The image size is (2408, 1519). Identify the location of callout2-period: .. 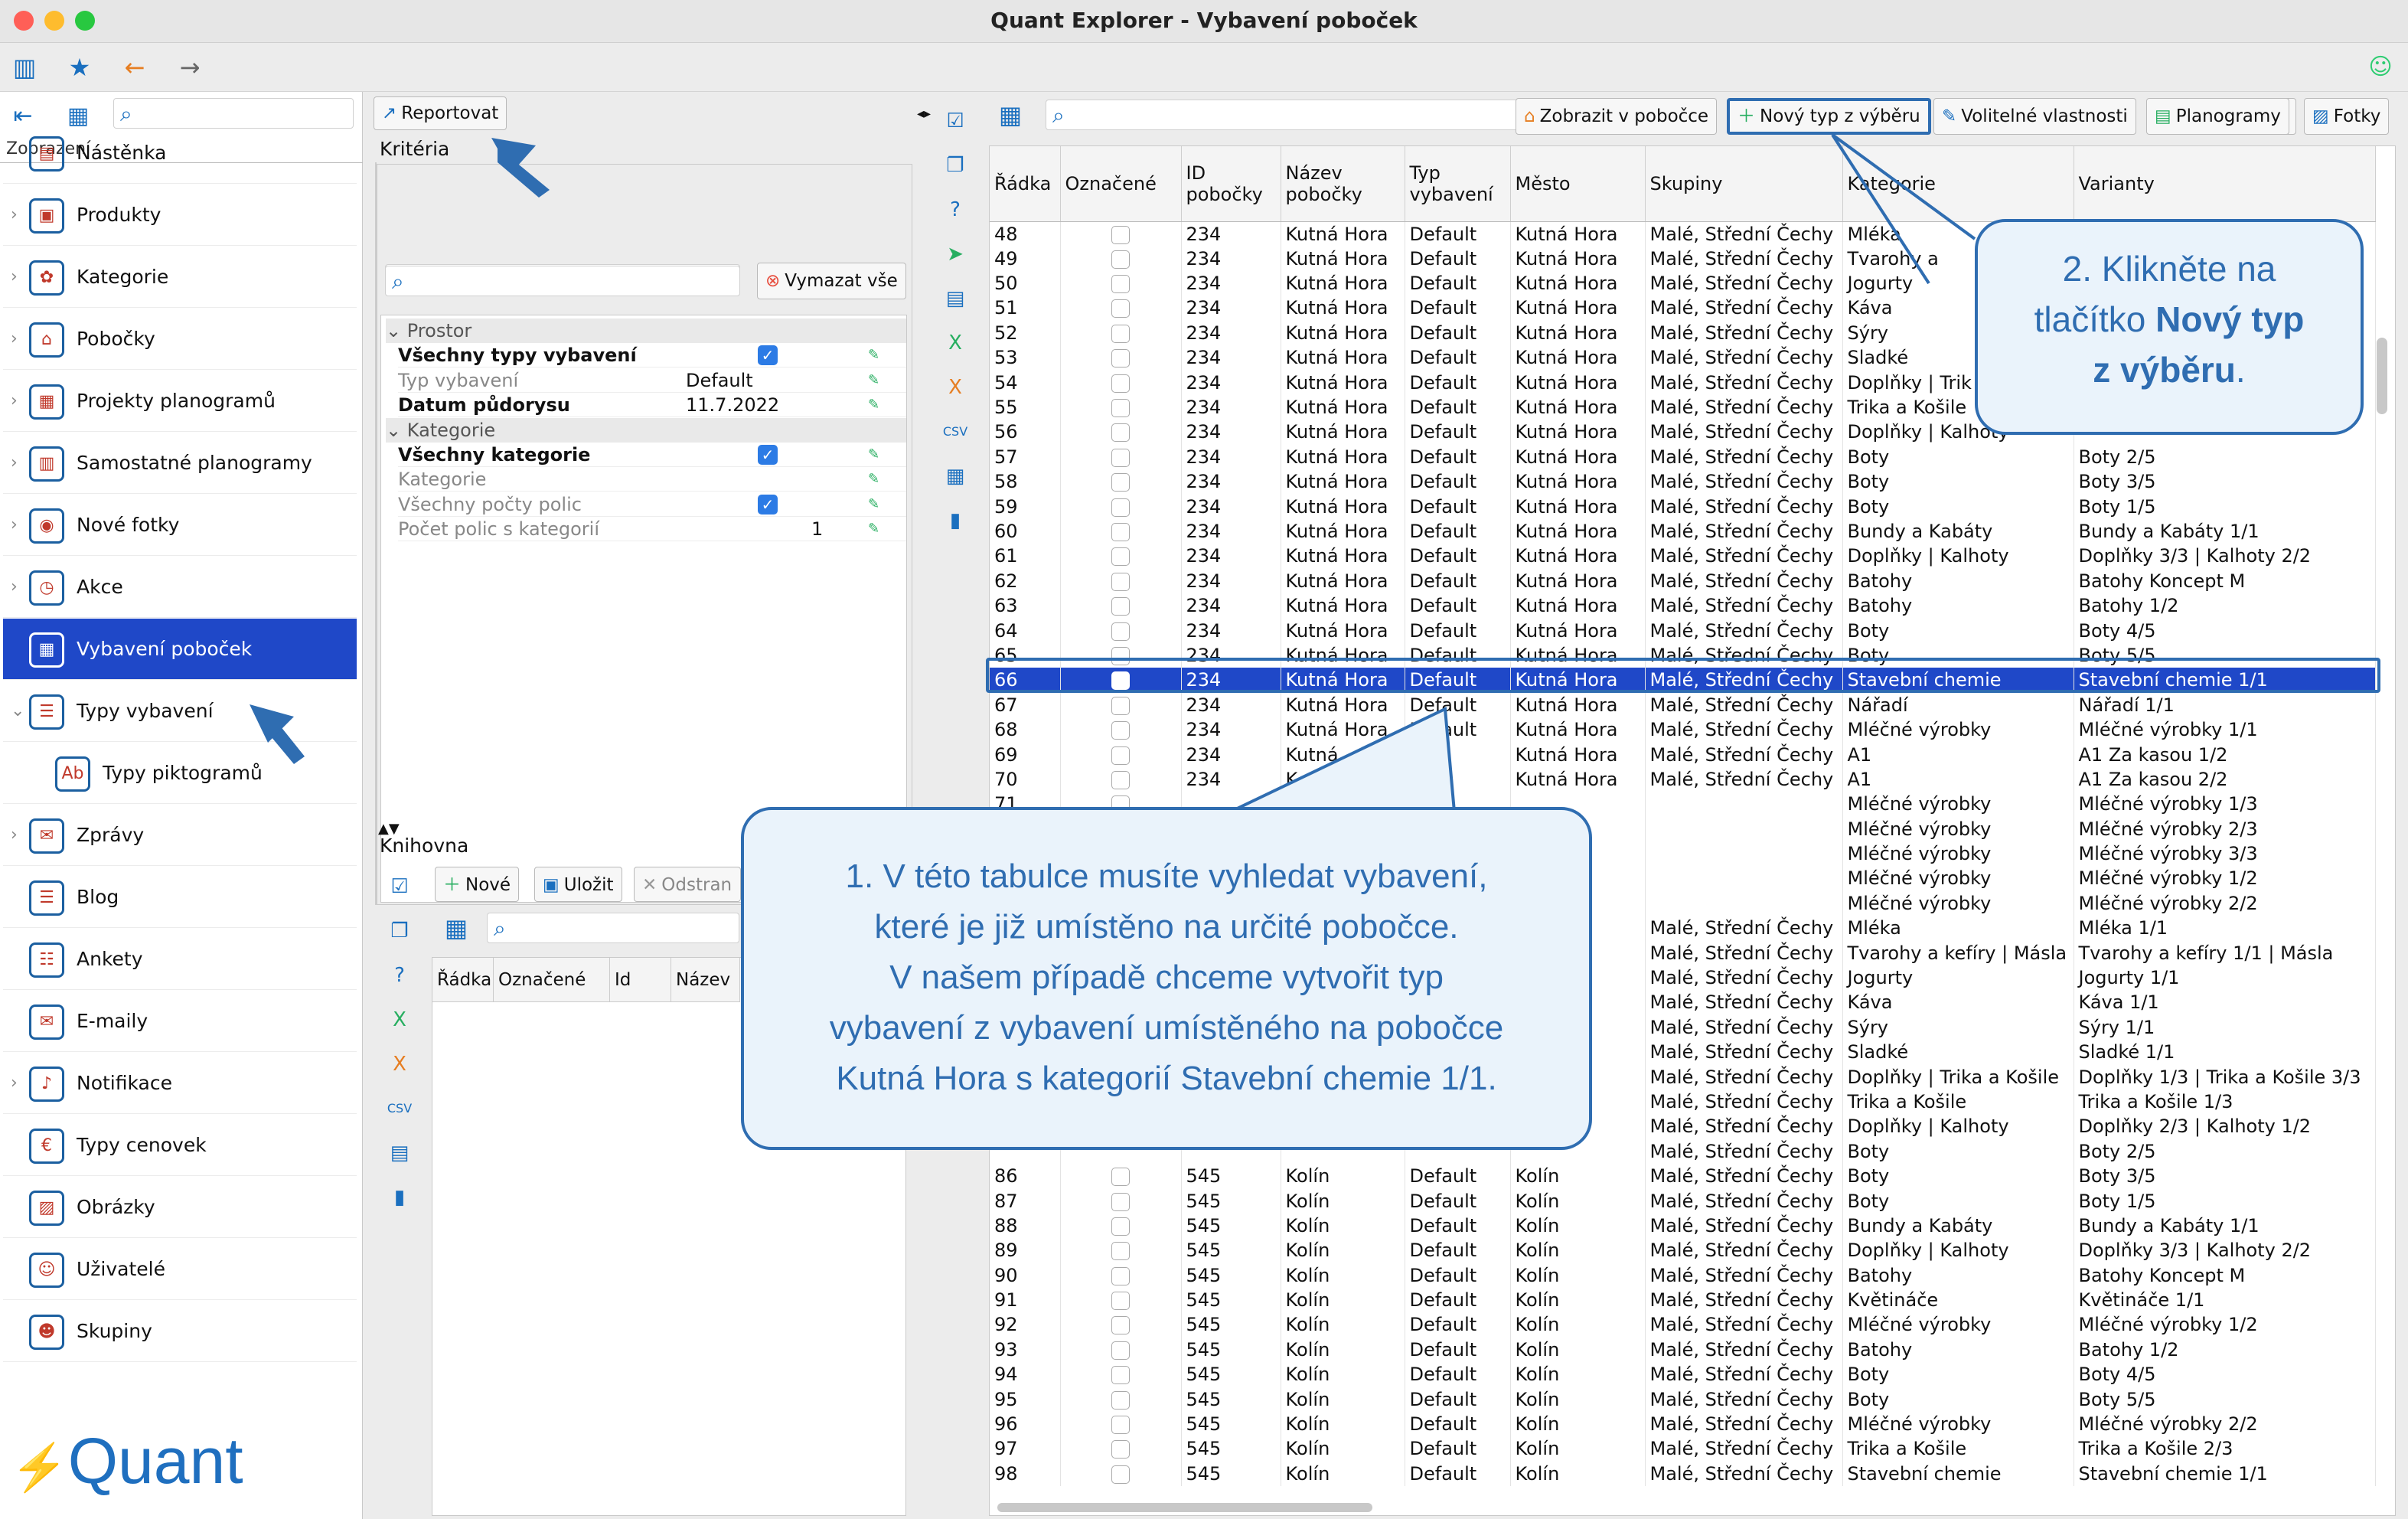
(2240, 370).